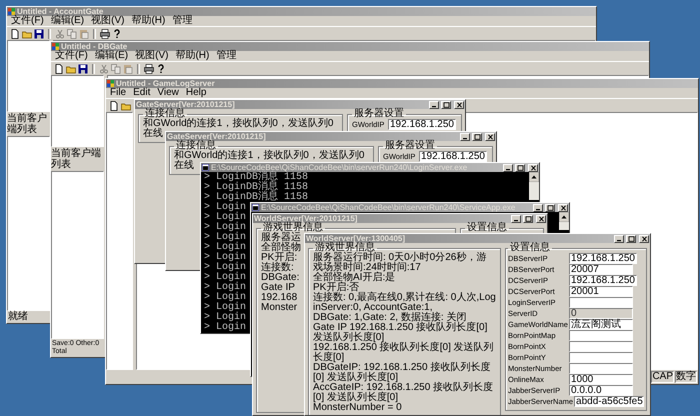 The height and width of the screenshot is (416, 700). I want to click on menu-item: Edit, so click(141, 93).